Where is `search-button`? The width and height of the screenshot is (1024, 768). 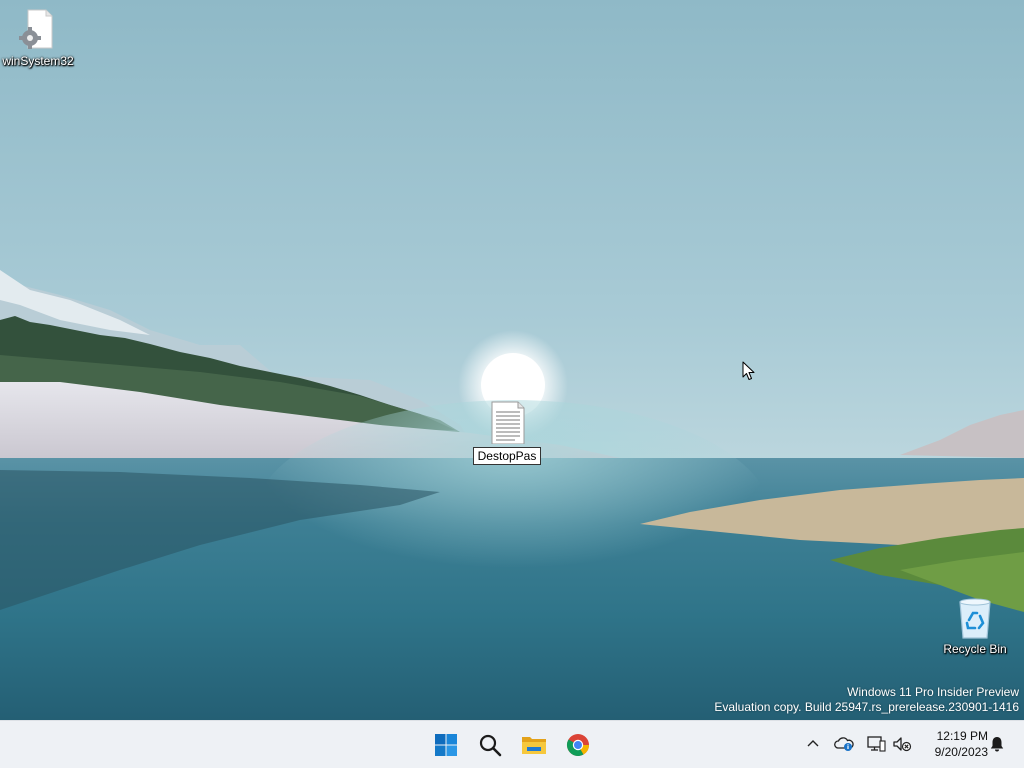
search-button is located at coordinates (490, 745).